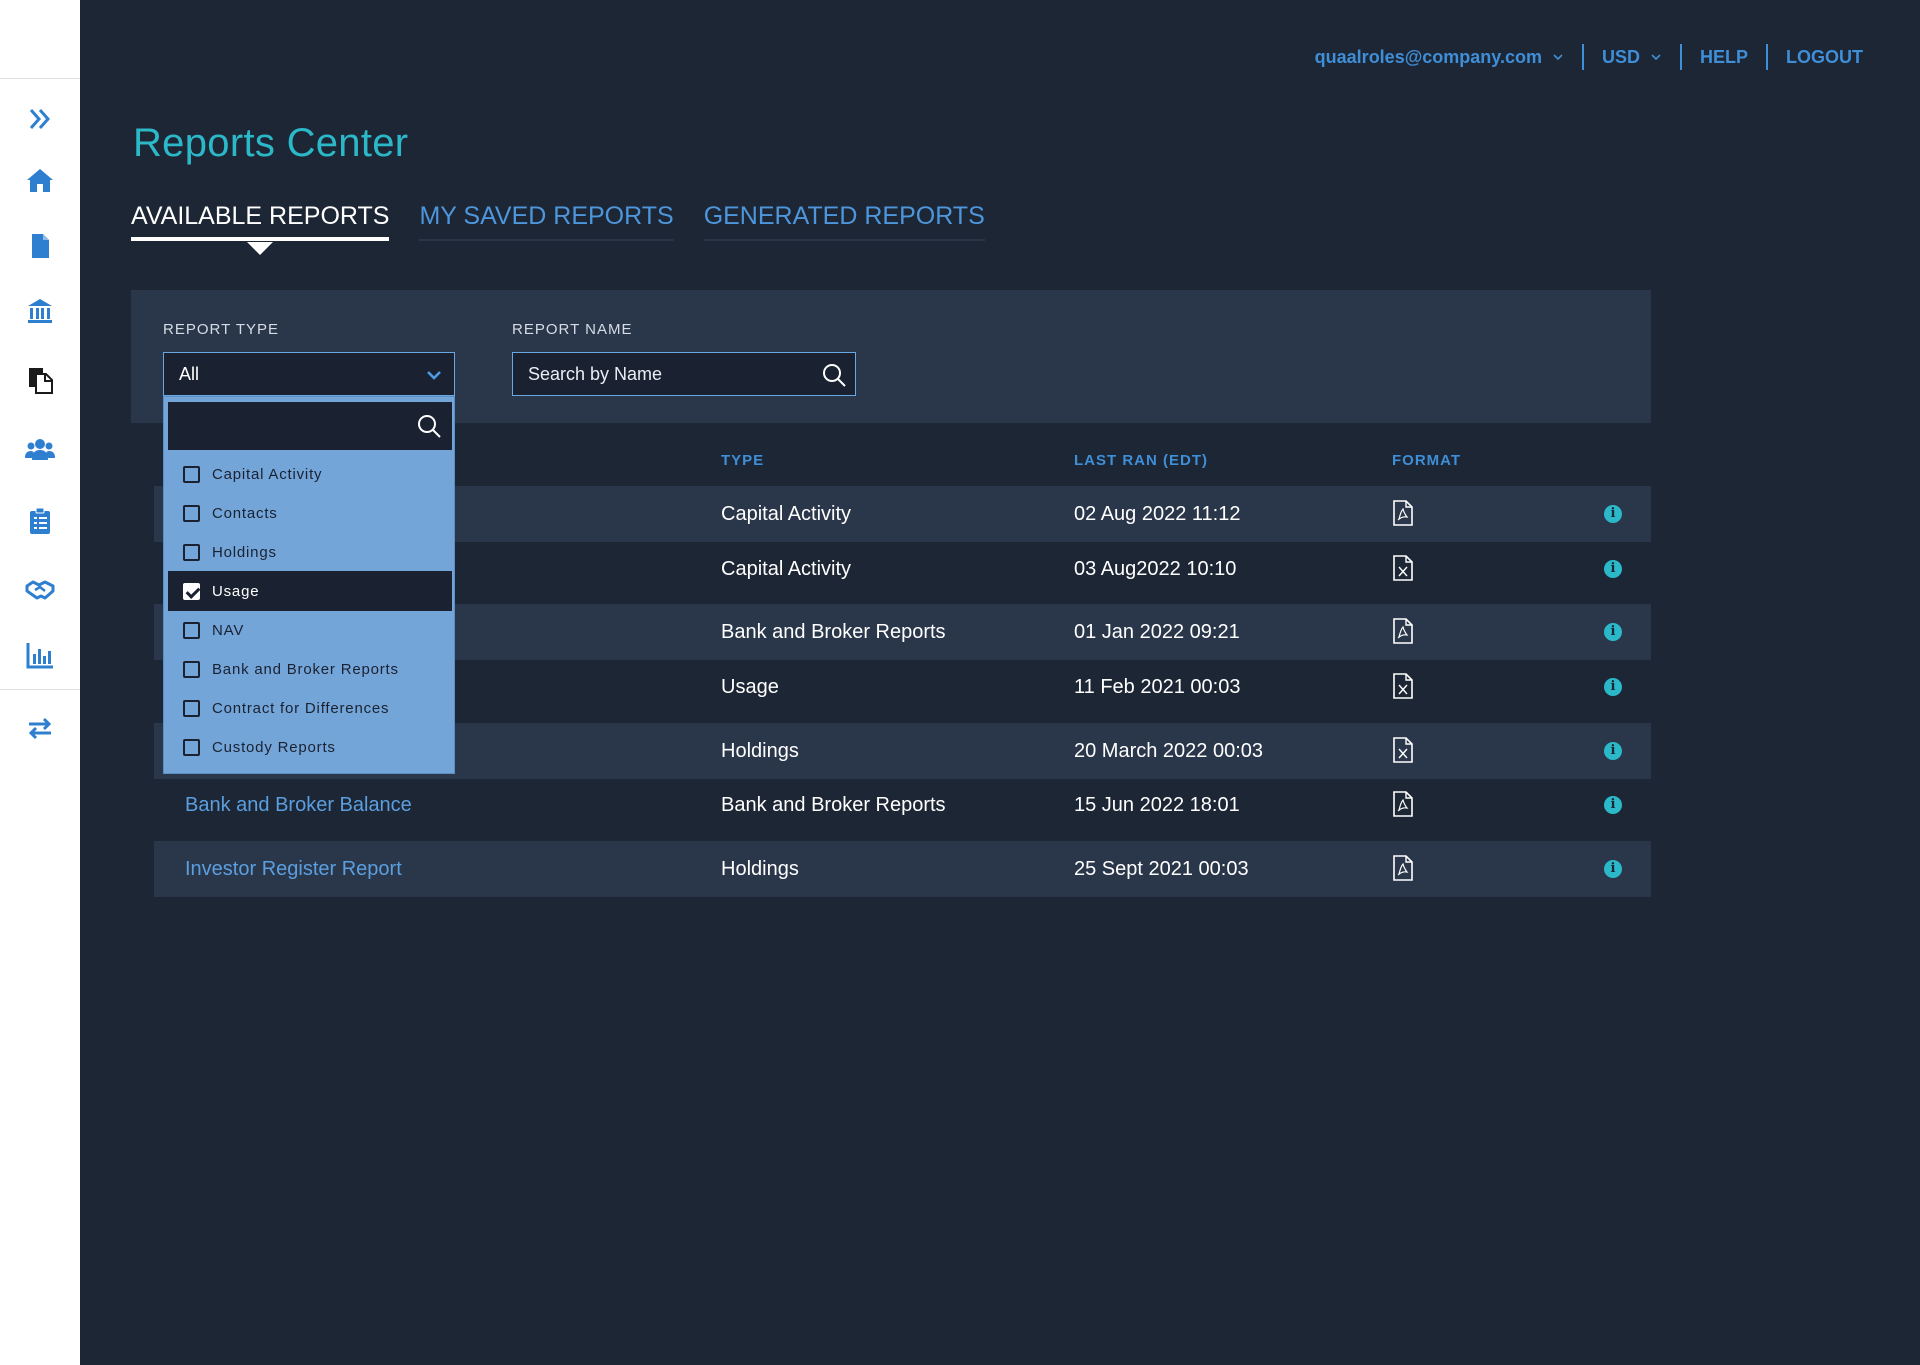 The image size is (1920, 1365). Describe the element at coordinates (310, 591) in the screenshot. I see `dropdown-option: Usage` at that location.